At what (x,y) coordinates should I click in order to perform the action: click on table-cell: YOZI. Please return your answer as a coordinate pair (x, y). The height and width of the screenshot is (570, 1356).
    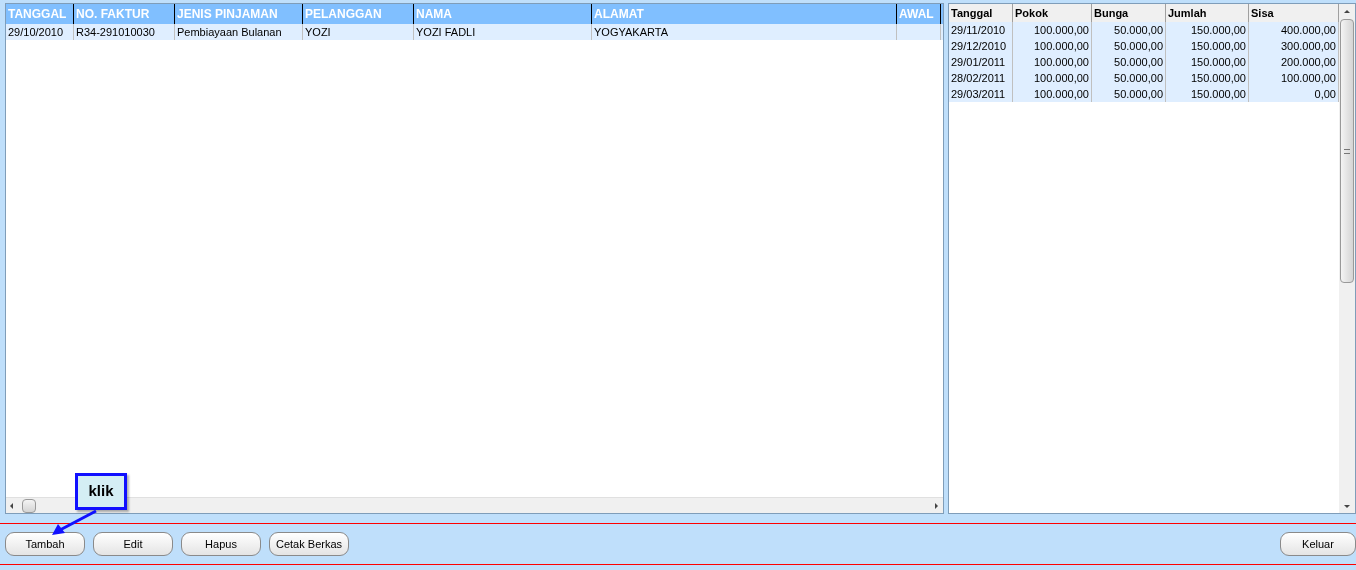
    Looking at the image, I should click on (358, 32).